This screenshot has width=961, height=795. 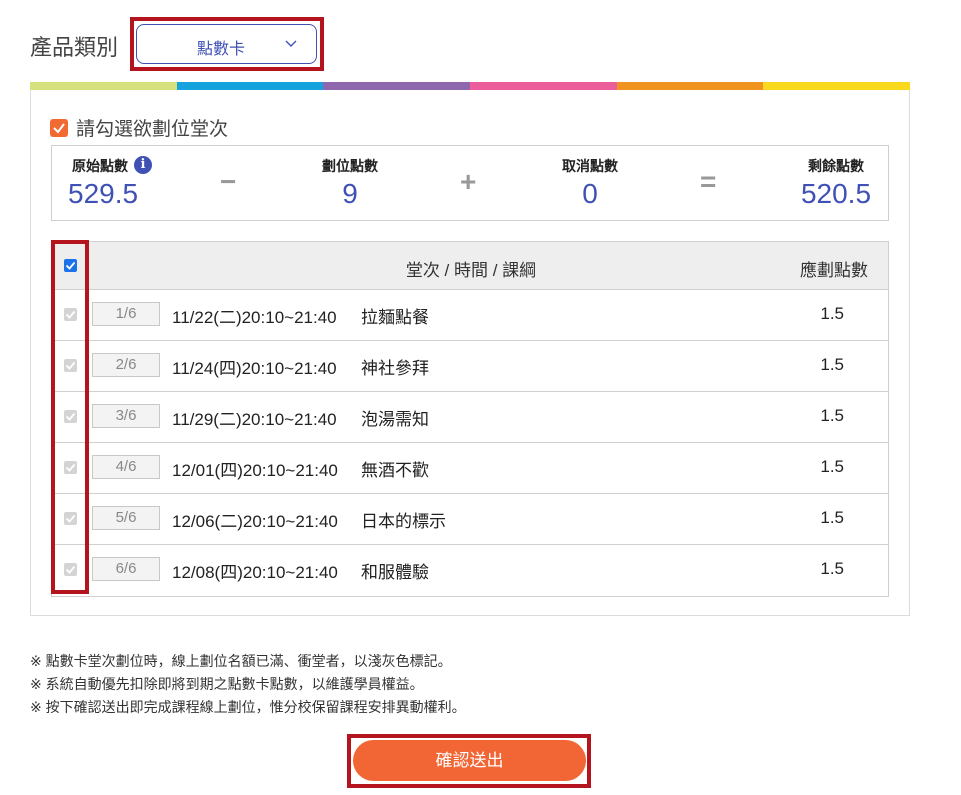 I want to click on session-time: 12/06(二)20:10~21:40, so click(x=255, y=521).